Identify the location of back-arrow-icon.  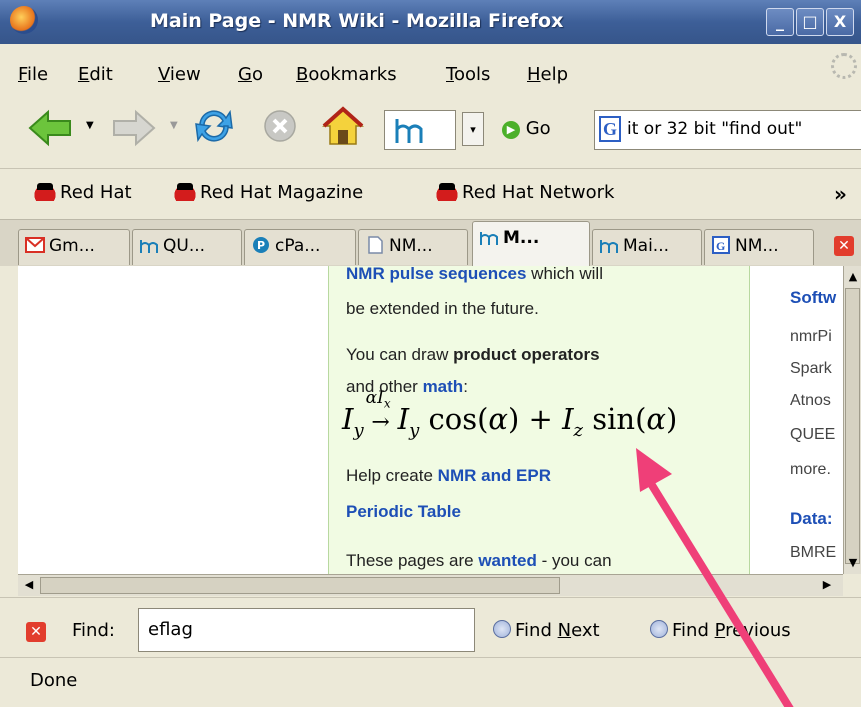
(50, 128).